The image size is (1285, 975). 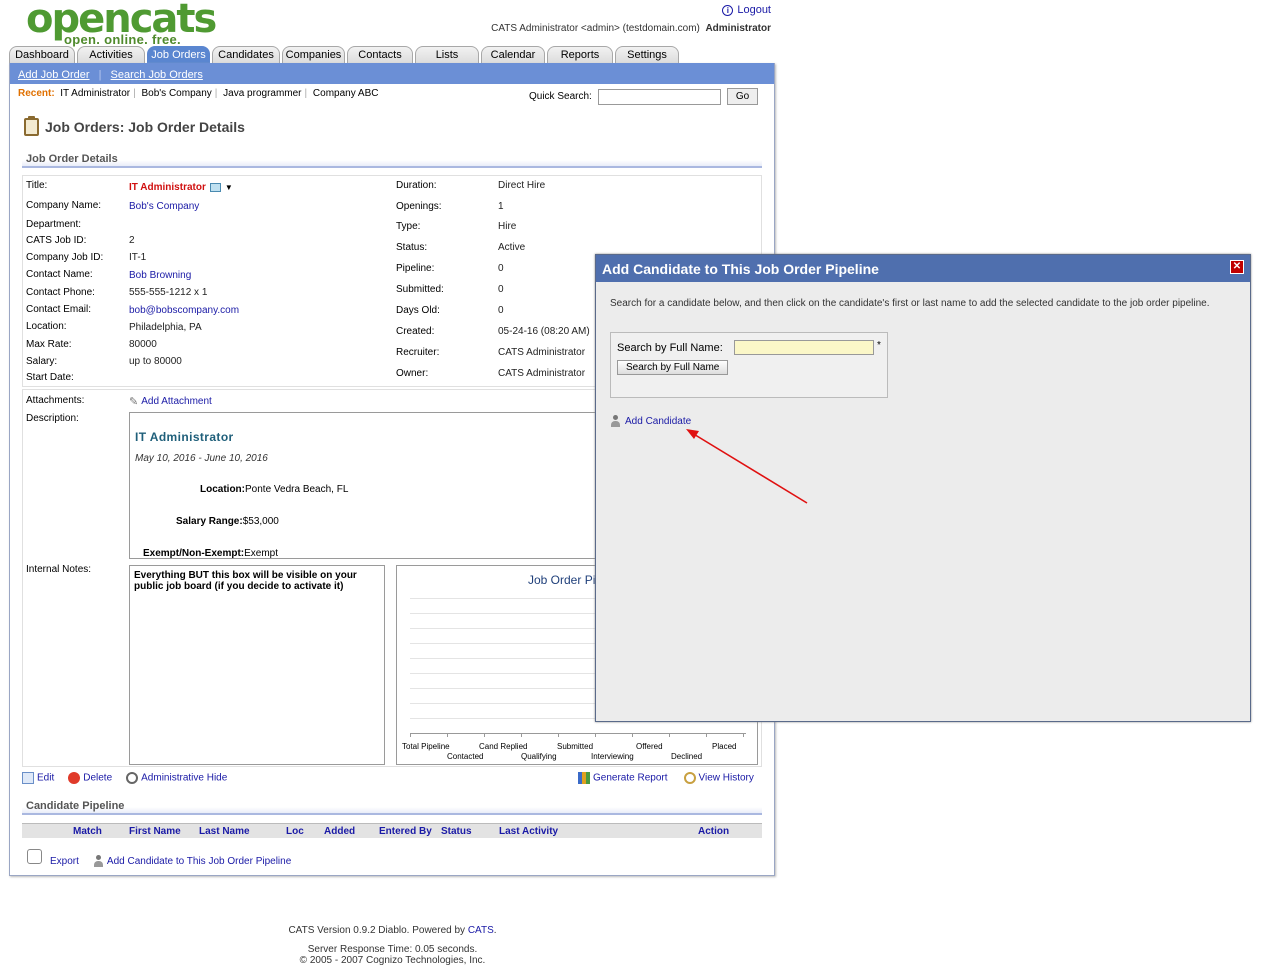 What do you see at coordinates (726, 778) in the screenshot?
I see `view-history-label: View History` at bounding box center [726, 778].